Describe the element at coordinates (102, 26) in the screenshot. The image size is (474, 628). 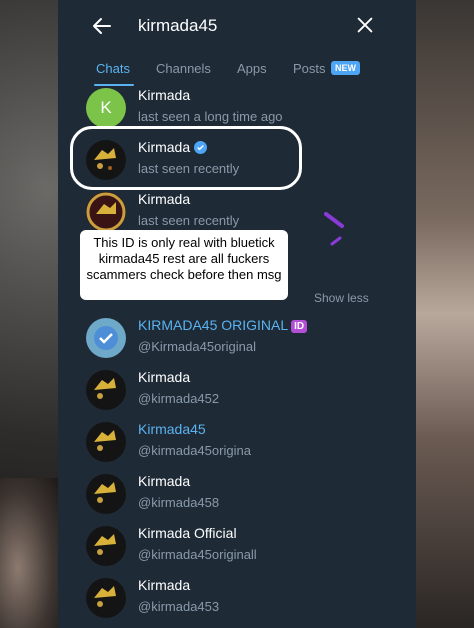
I see `back-arrow-icon` at that location.